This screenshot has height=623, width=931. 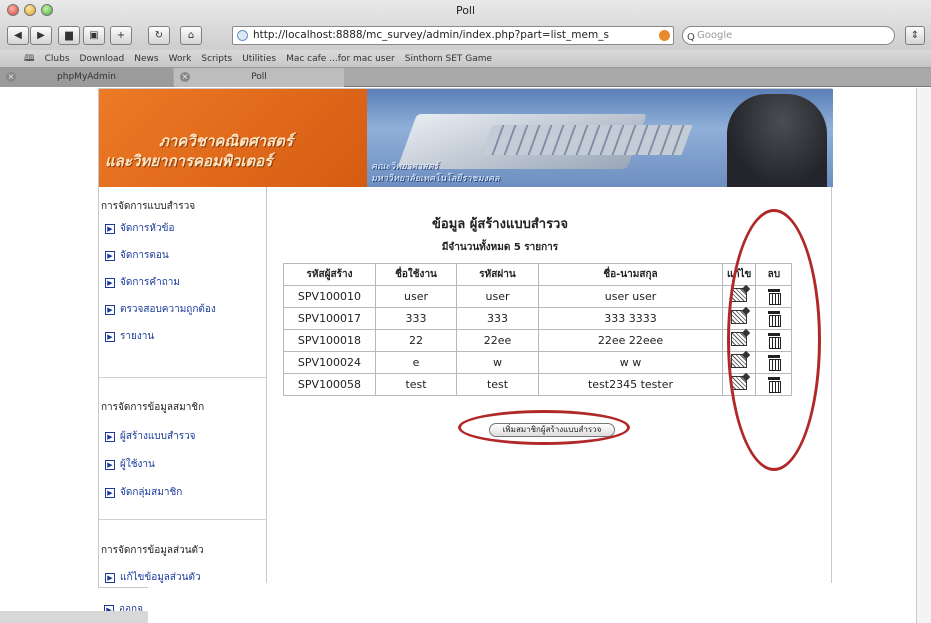 I want to click on annotation-ring-actions, so click(x=774, y=340).